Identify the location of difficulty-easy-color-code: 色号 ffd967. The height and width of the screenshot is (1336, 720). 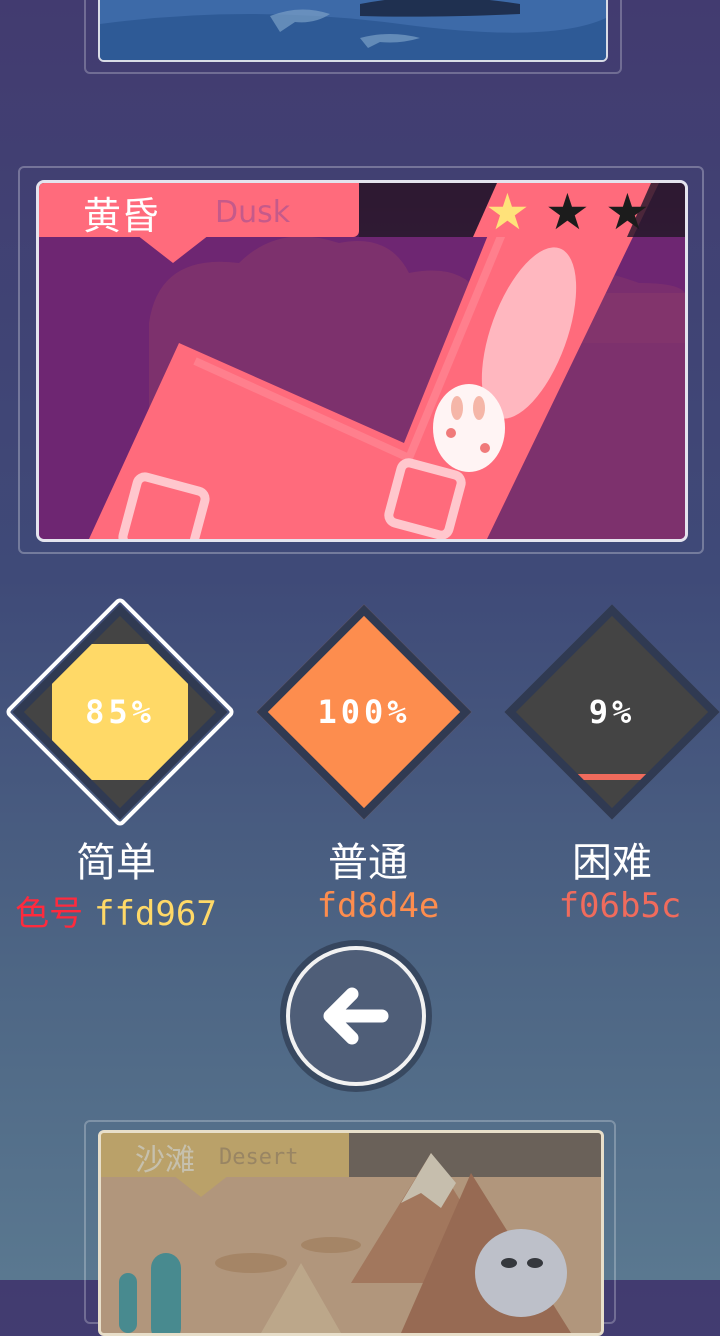
(133, 910).